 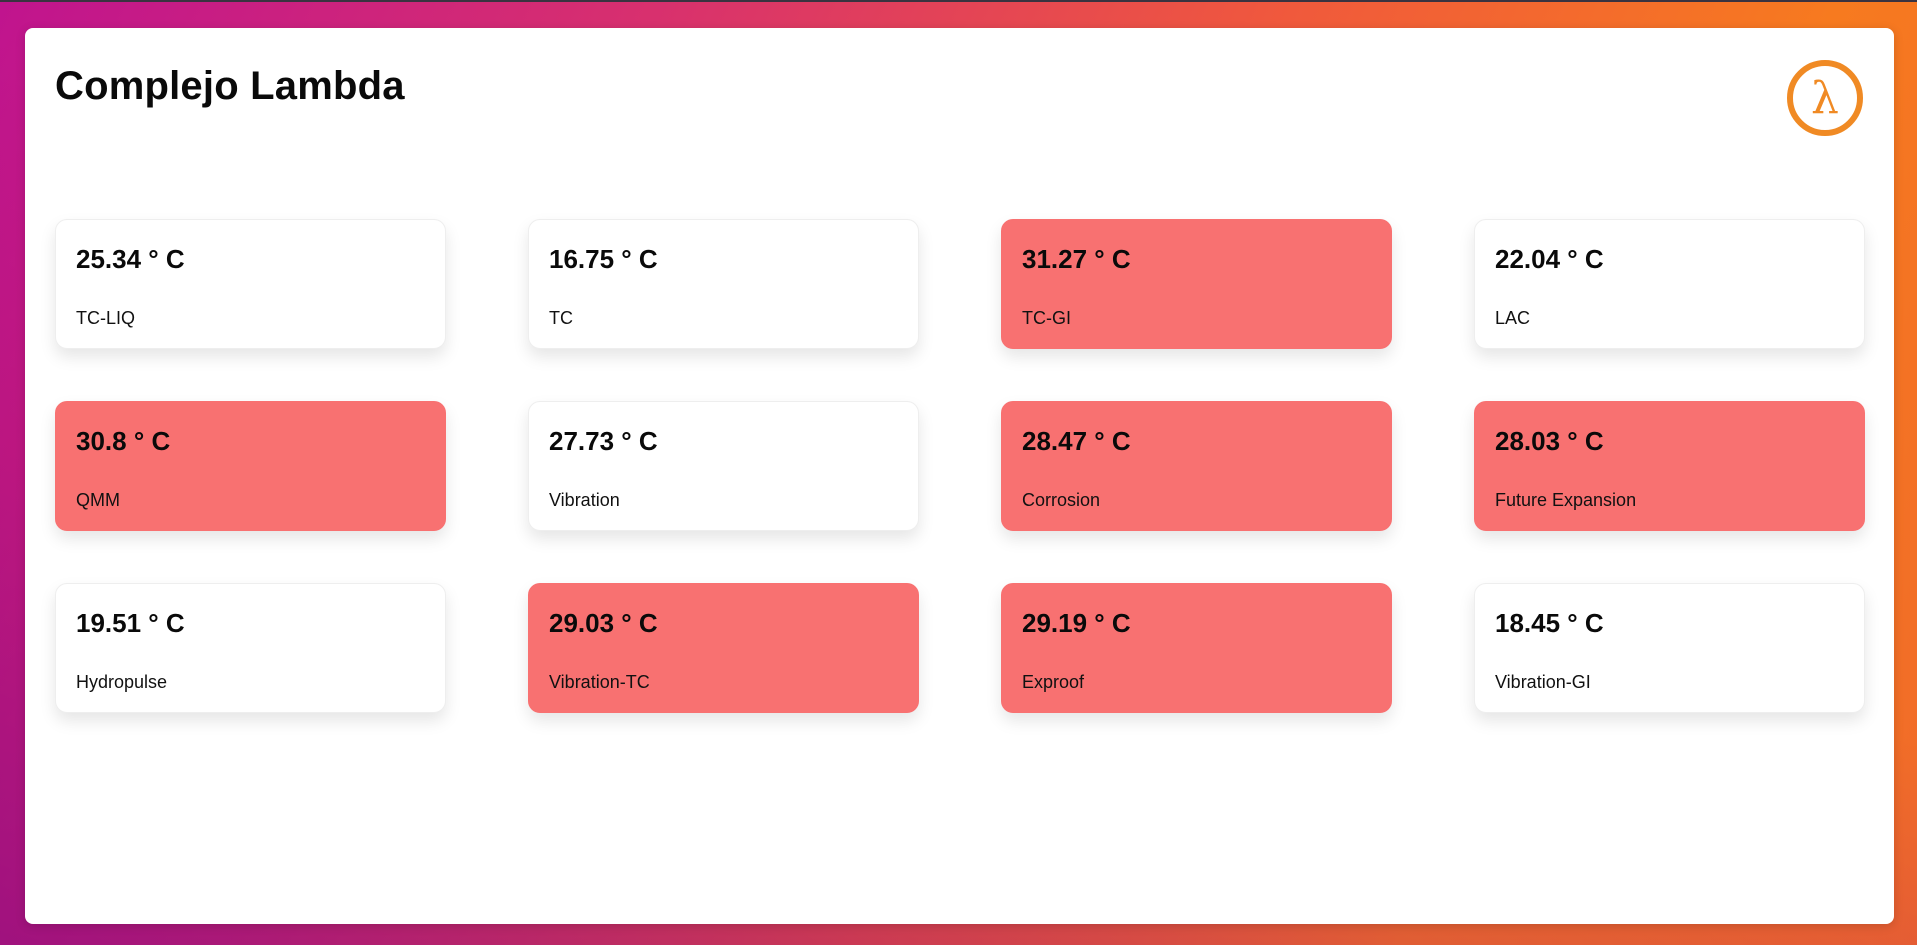 What do you see at coordinates (1549, 441) in the screenshot?
I see `temperature-value: 28.03 ° C` at bounding box center [1549, 441].